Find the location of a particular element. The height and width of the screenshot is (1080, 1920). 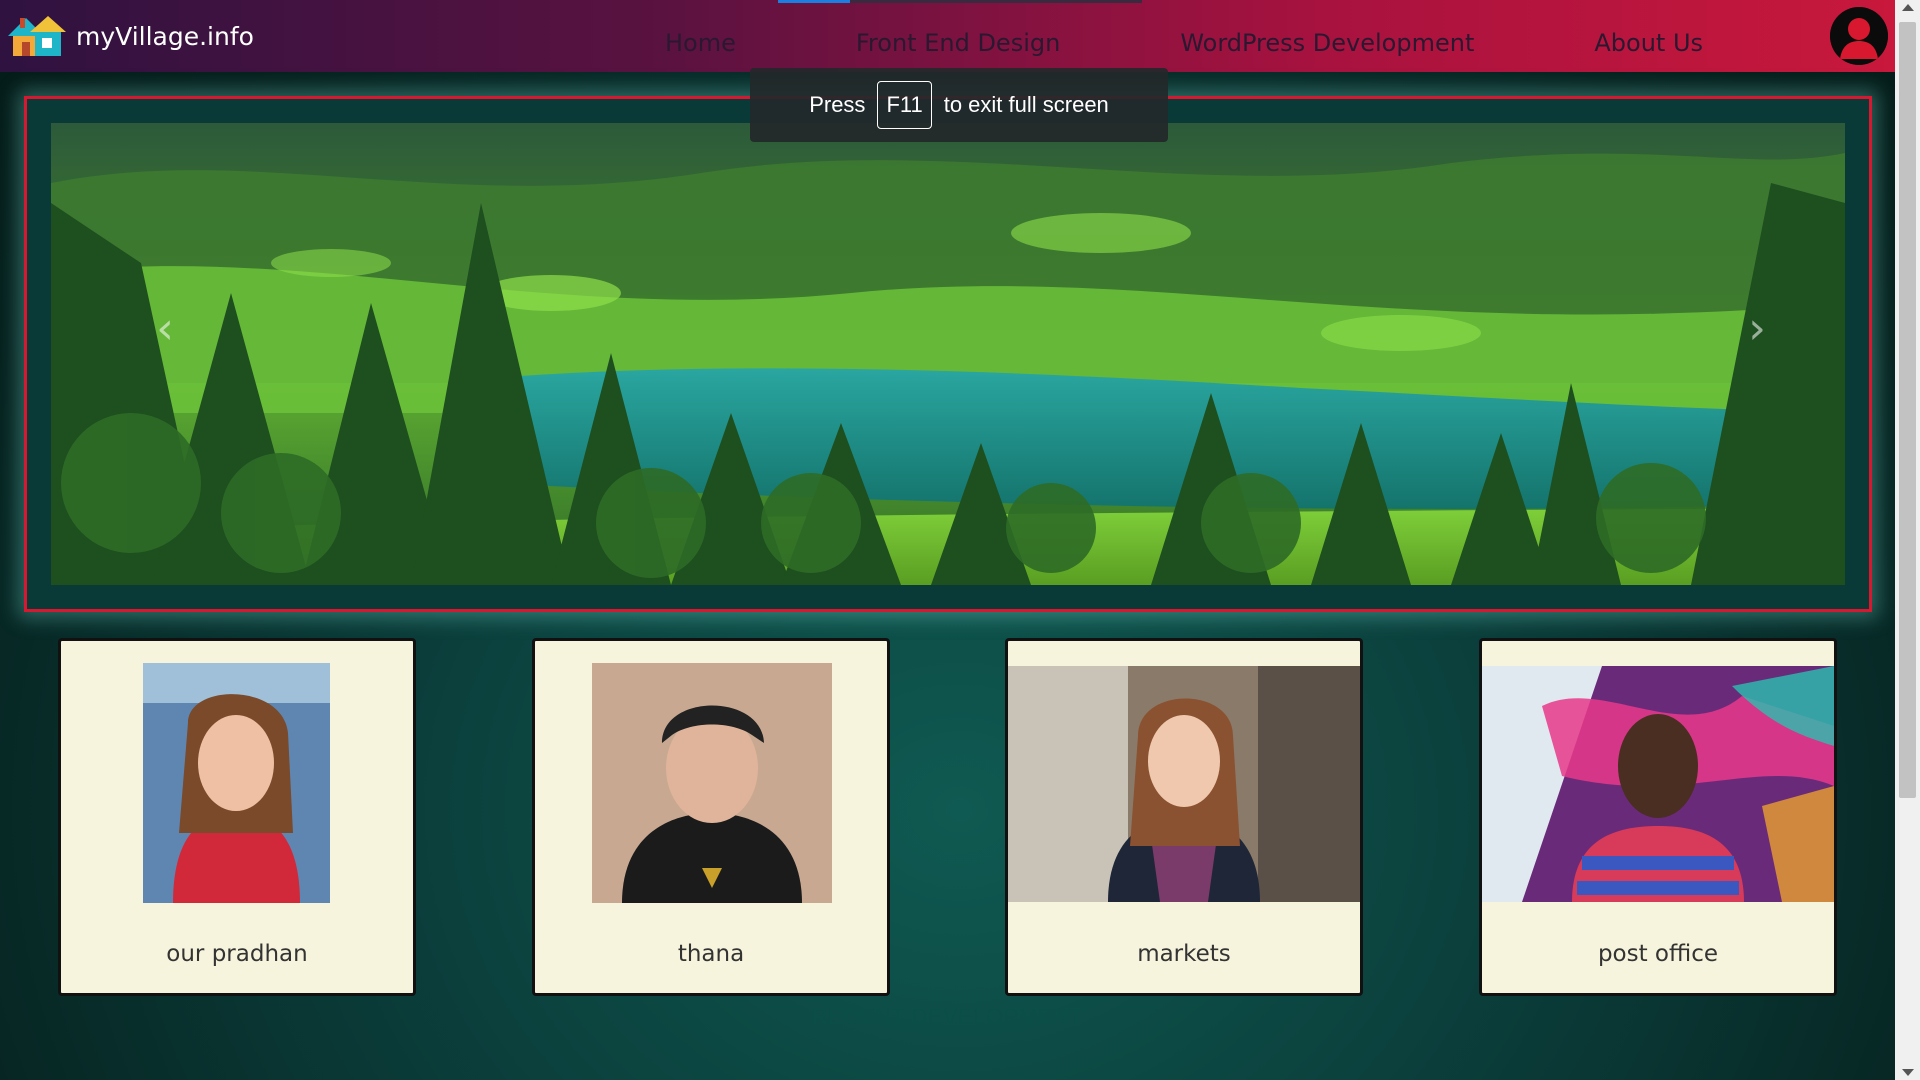

fullscreen-tip-rest: to exit full screen is located at coordinates (1026, 104).